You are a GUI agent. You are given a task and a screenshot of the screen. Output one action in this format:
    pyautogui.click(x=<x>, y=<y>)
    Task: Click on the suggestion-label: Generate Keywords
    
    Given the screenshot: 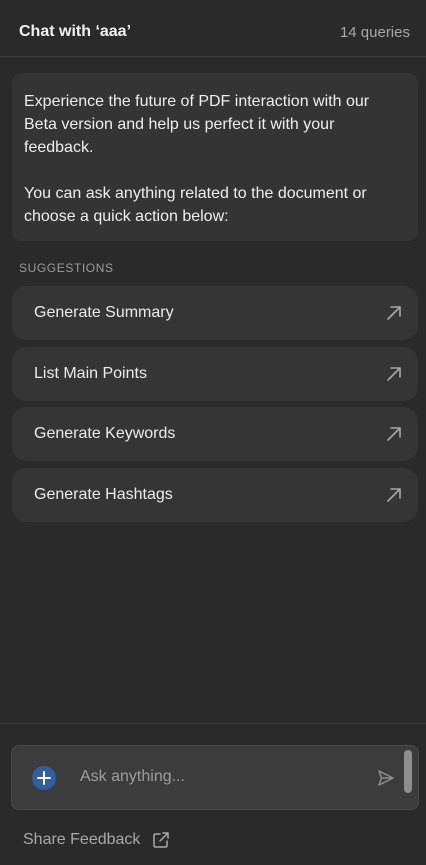 What is the action you would take?
    pyautogui.click(x=105, y=433)
    